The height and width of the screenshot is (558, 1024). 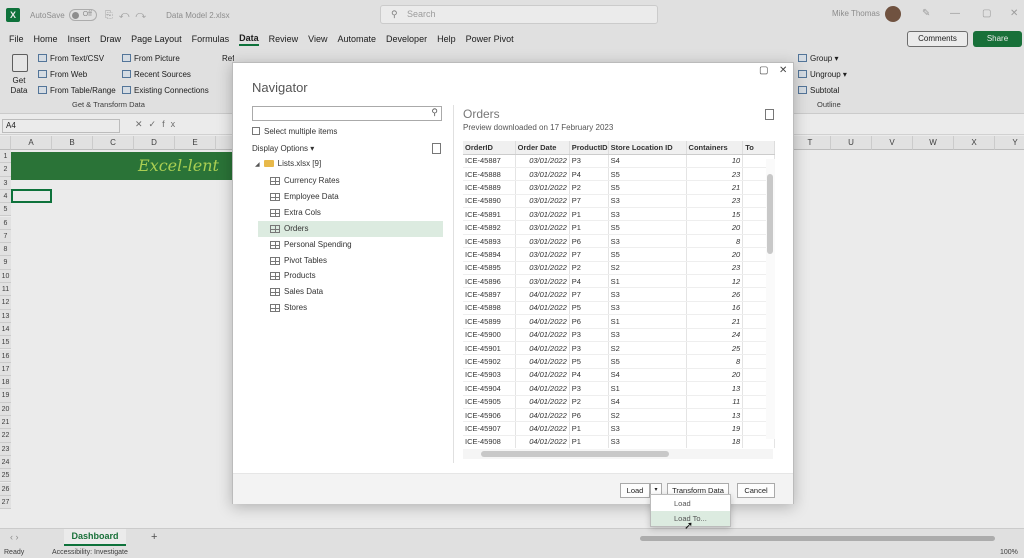 I want to click on table-cell: 11, so click(x=715, y=402).